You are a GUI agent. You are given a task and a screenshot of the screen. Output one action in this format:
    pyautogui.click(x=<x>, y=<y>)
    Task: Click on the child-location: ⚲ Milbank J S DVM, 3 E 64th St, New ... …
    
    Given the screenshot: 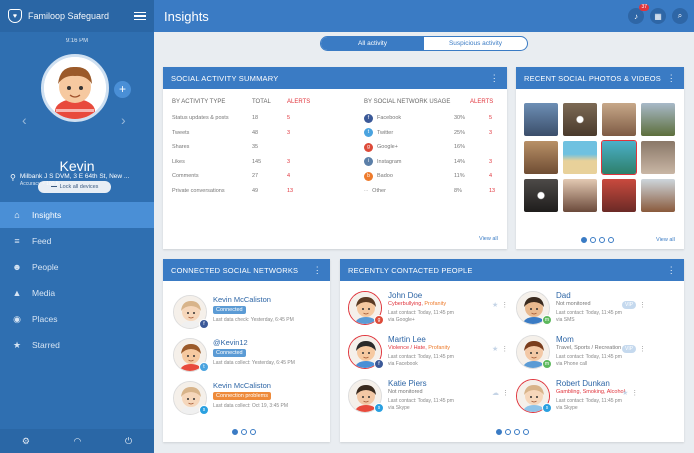 What is the action you would take?
    pyautogui.click(x=79, y=180)
    